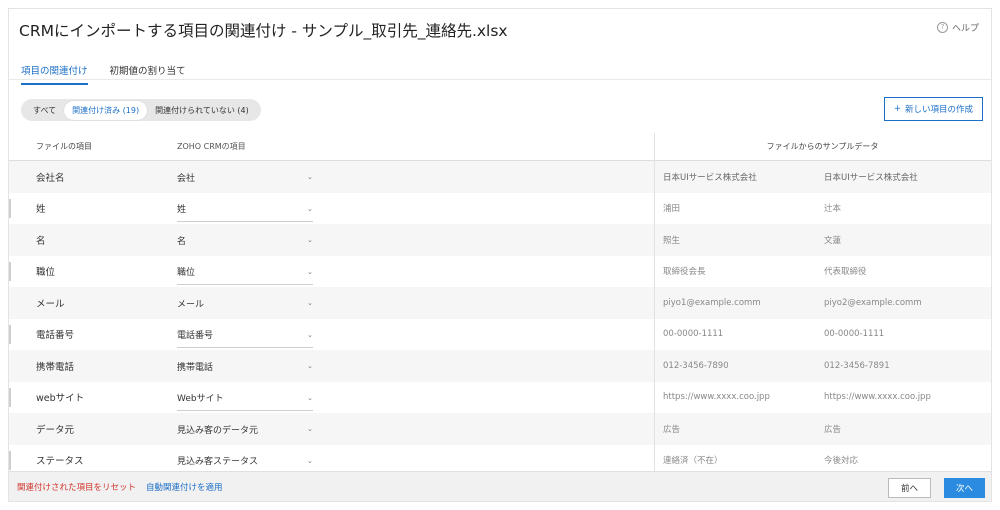  I want to click on reset-mapping-link: 関連付けされた項目をリセット, so click(76, 487).